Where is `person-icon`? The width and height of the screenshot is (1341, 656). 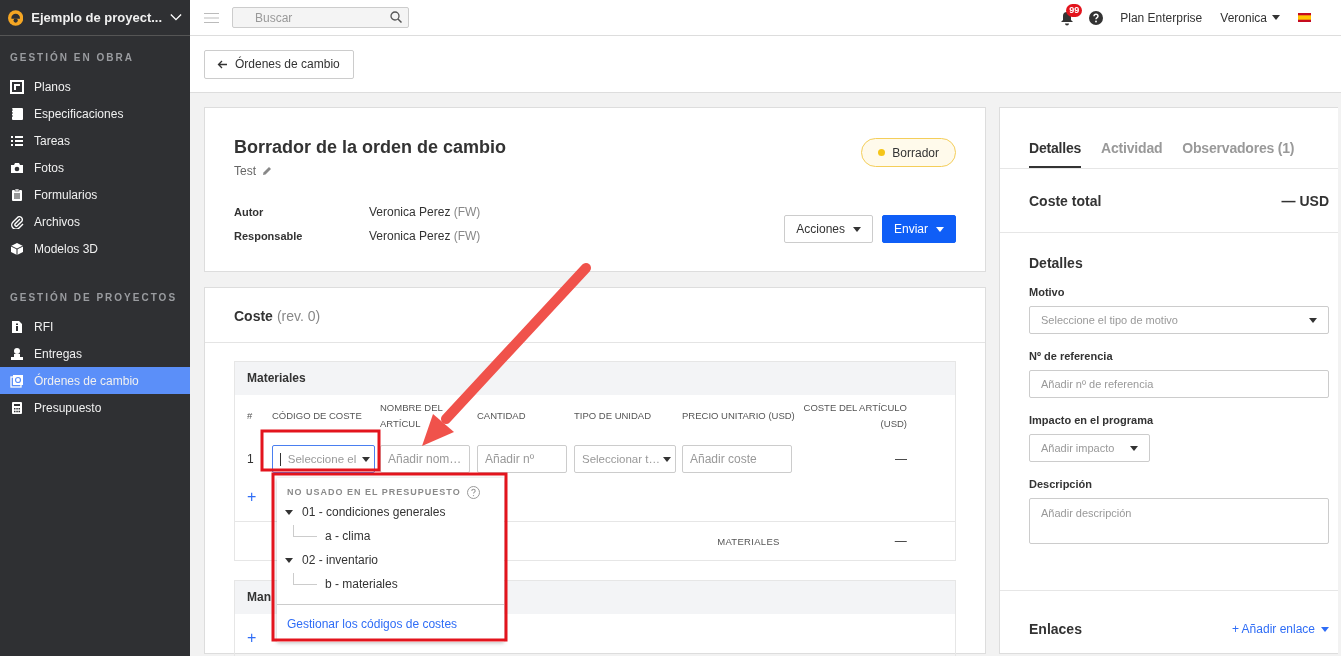
person-icon is located at coordinates (17, 353).